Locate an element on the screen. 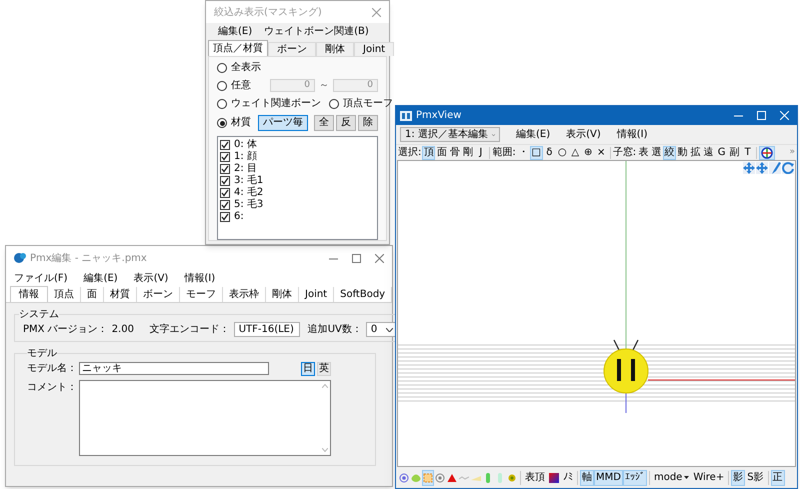  menu-item: ファイル(F) is located at coordinates (41, 278).